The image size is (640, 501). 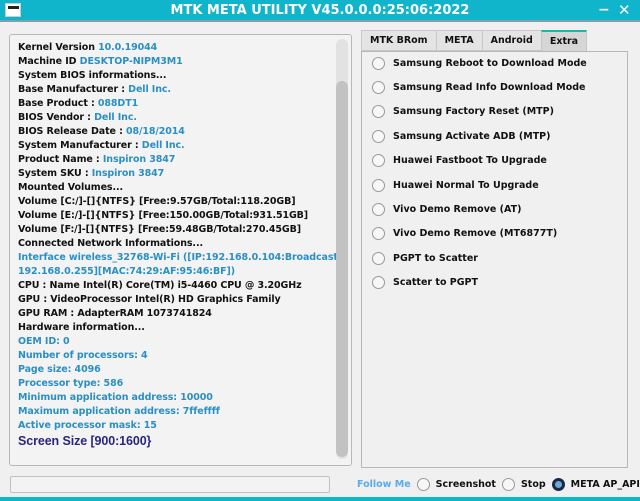 What do you see at coordinates (320, 499) in the screenshot?
I see `bottom-accent-line` at bounding box center [320, 499].